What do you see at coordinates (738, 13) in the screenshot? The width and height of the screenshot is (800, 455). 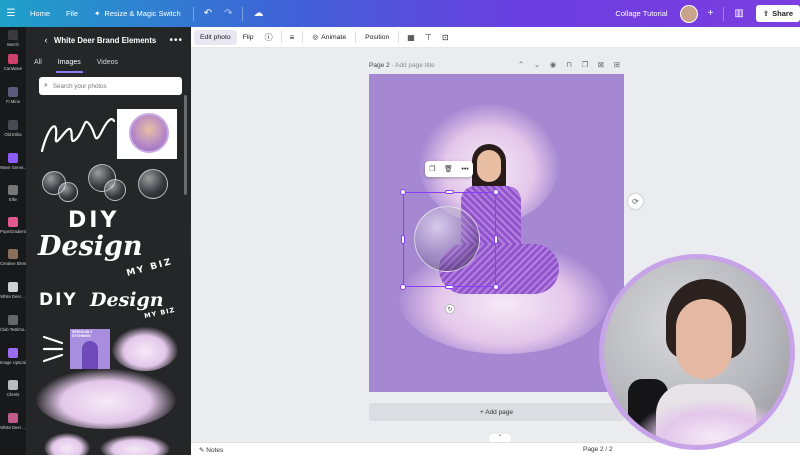 I see `analytics-icon: ▥` at bounding box center [738, 13].